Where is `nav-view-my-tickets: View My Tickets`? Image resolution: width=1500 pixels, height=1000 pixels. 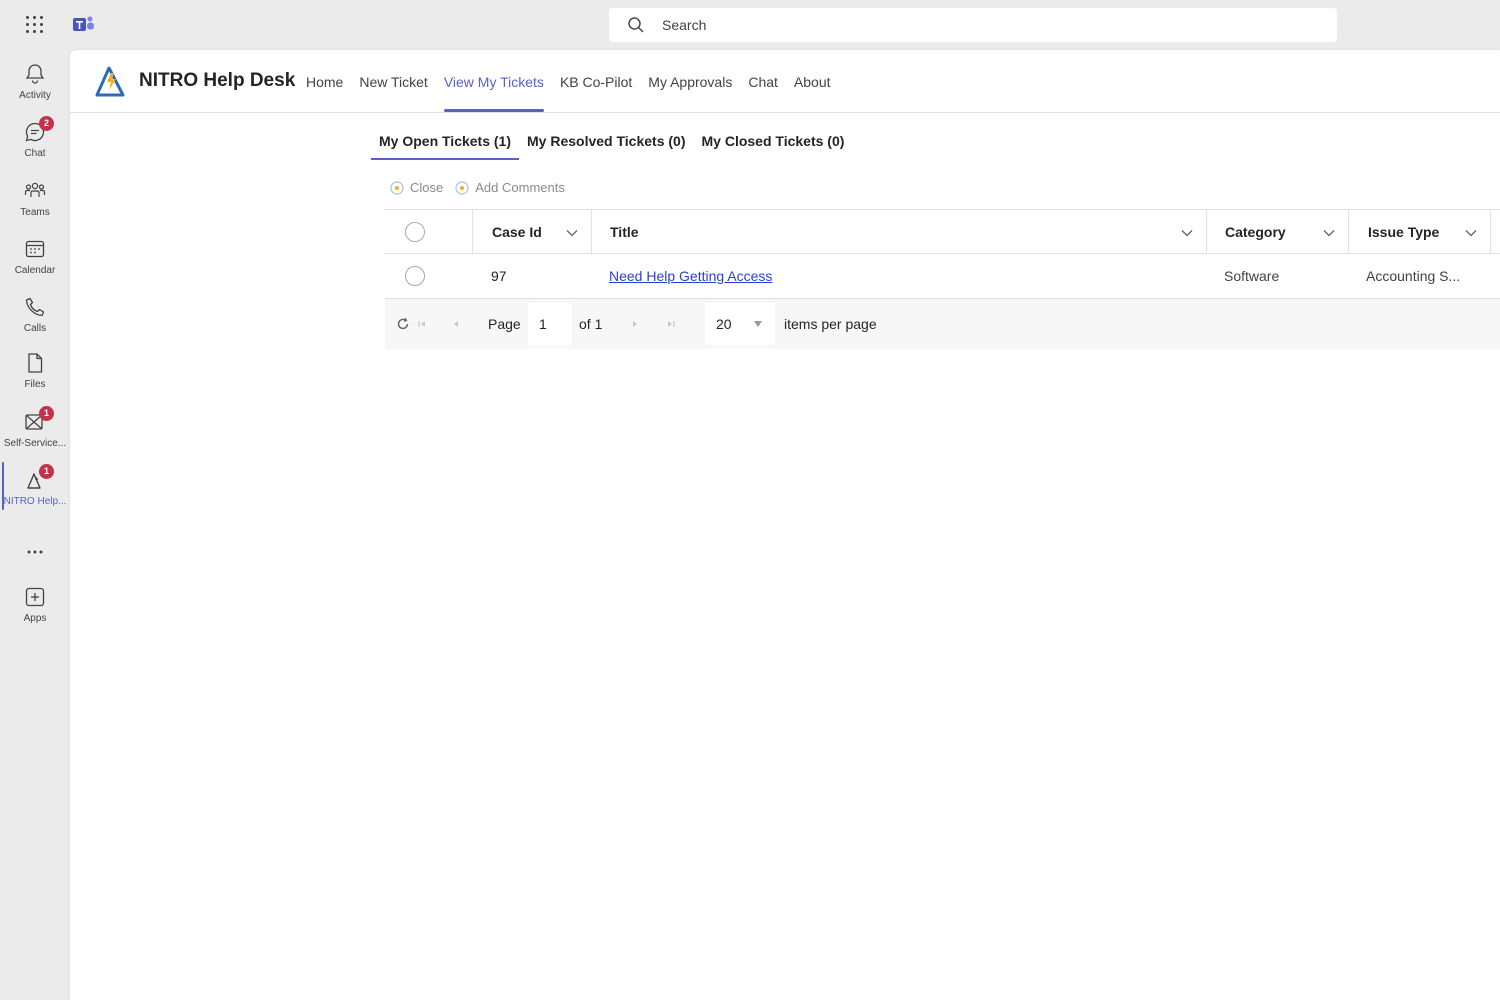
nav-view-my-tickets: View My Tickets is located at coordinates (494, 93).